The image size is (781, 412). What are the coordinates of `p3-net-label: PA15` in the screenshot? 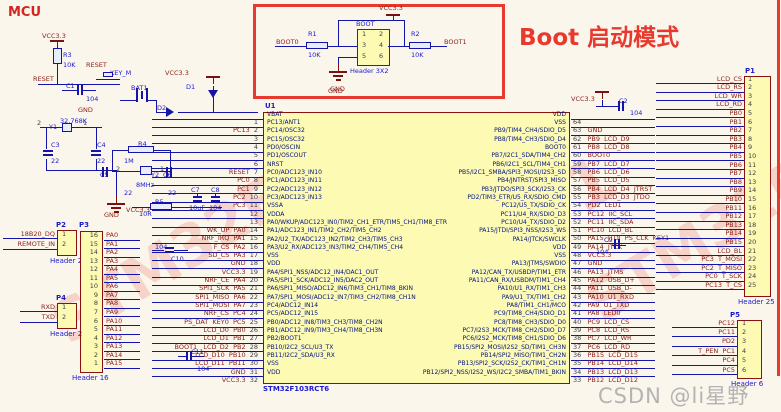 It's located at (114, 363).